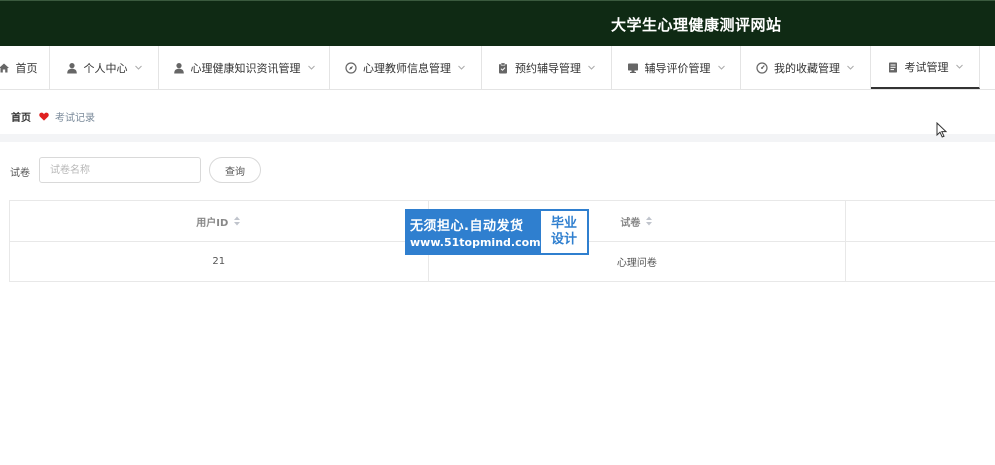 This screenshot has height=465, width=995. Describe the element at coordinates (920, 221) in the screenshot. I see `column-header-actions` at that location.